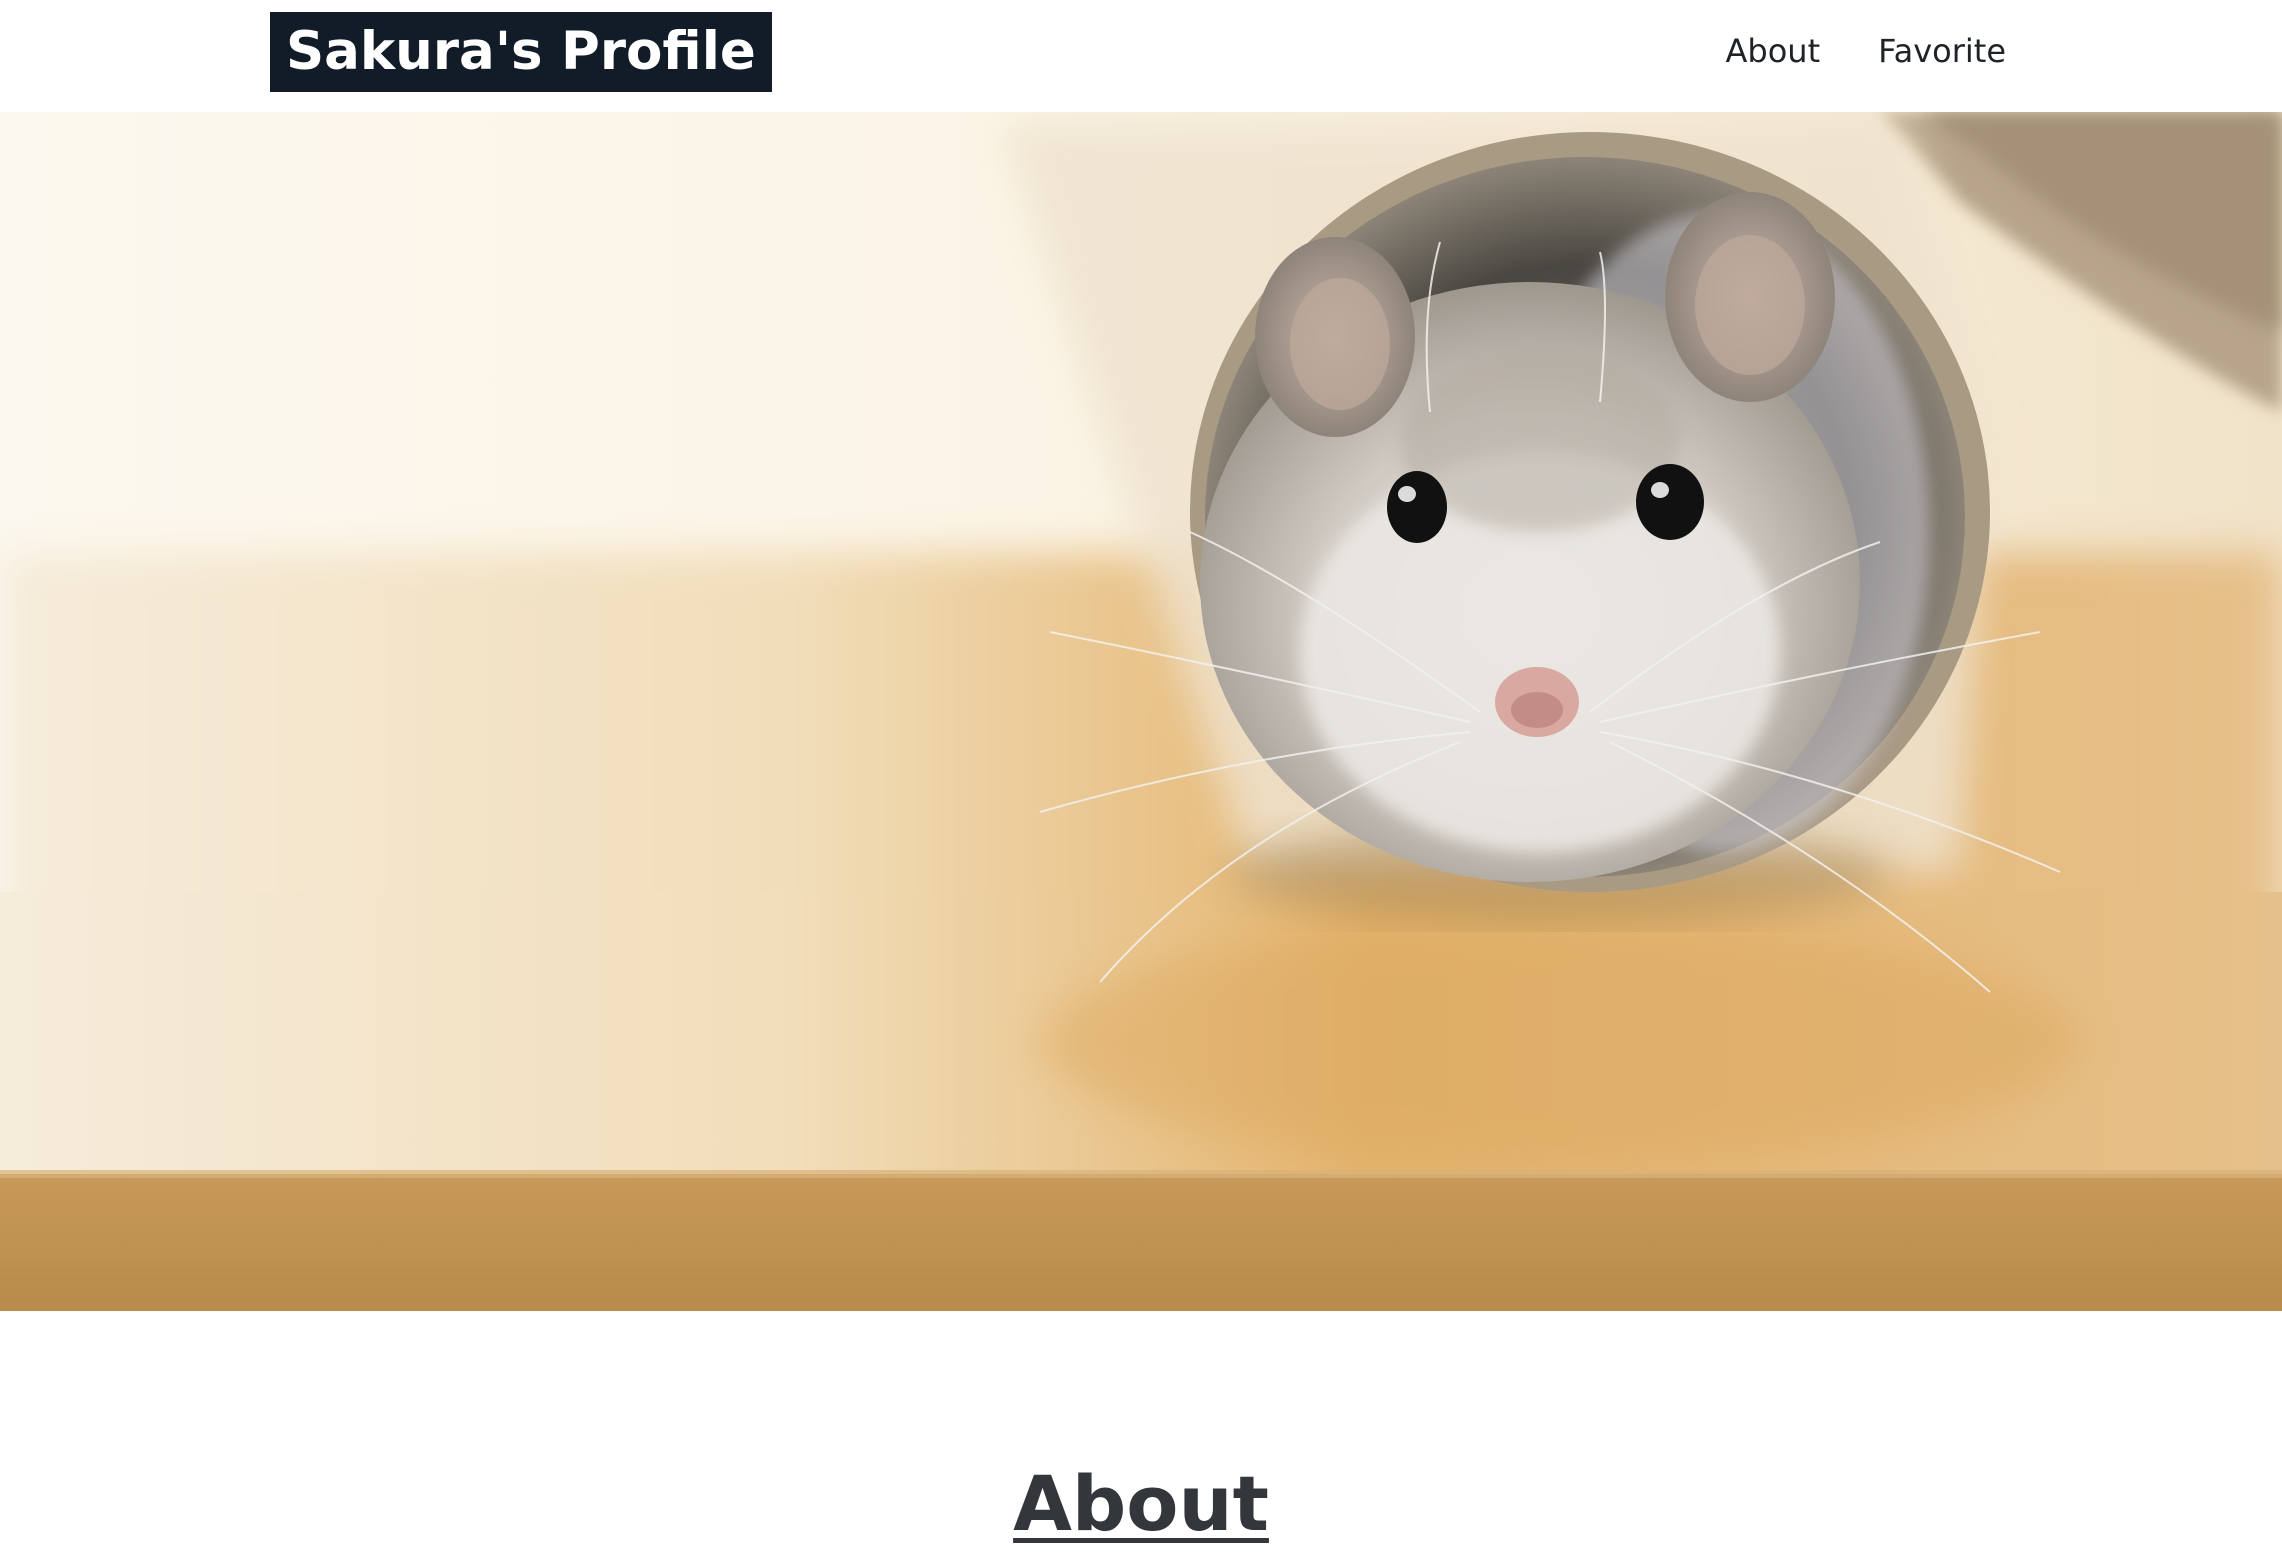 The width and height of the screenshot is (2282, 1566). I want to click on main-nav: About Favorite, so click(1866, 51).